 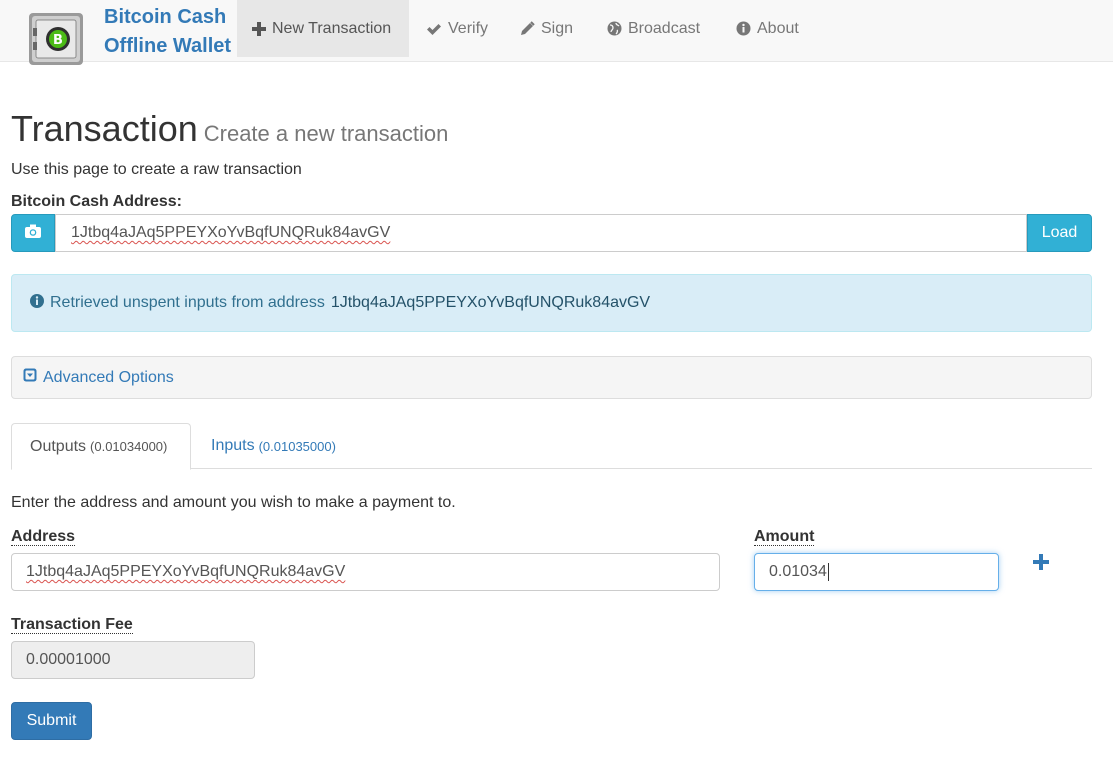 I want to click on text-caret, so click(x=828, y=572).